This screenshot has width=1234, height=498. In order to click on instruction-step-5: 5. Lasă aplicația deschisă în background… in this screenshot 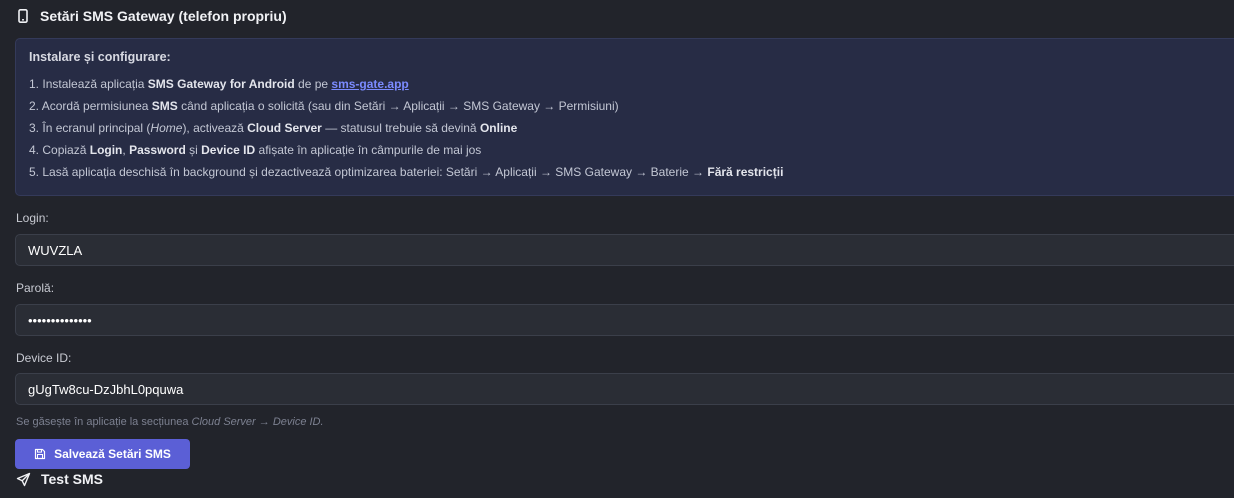, I will do `click(406, 172)`.